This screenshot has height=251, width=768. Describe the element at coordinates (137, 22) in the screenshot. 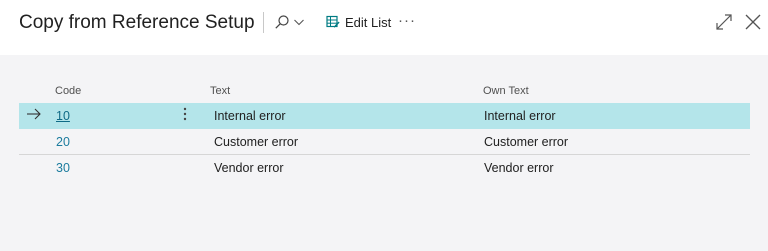

I see `page-title: Copy from Reference Setup` at that location.